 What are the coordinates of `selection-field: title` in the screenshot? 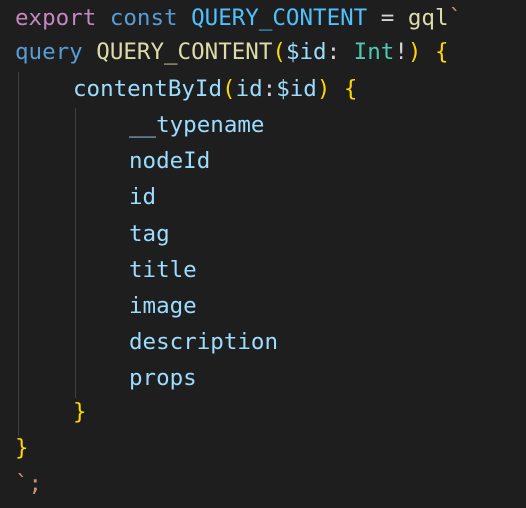 It's located at (163, 270).